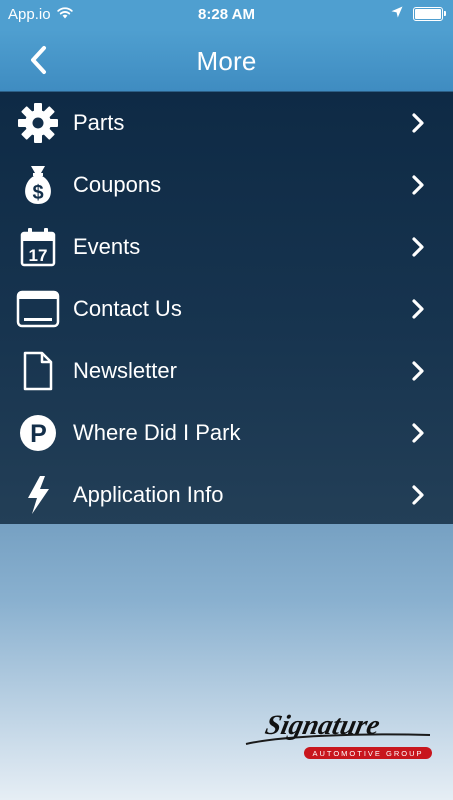  What do you see at coordinates (323, 725) in the screenshot?
I see `svg-text: Signature` at bounding box center [323, 725].